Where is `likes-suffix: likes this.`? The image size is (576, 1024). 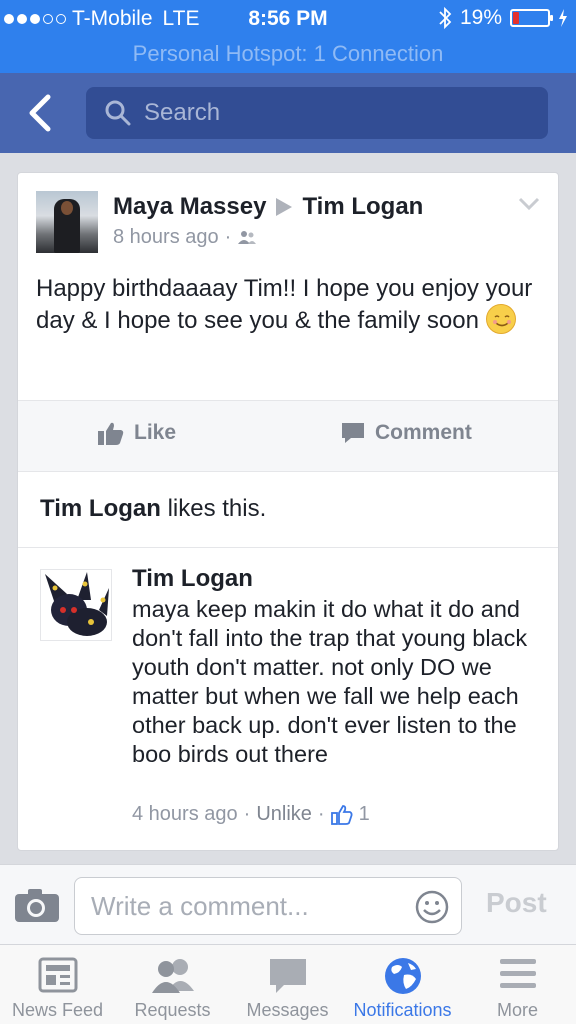
likes-suffix: likes this. is located at coordinates (217, 508).